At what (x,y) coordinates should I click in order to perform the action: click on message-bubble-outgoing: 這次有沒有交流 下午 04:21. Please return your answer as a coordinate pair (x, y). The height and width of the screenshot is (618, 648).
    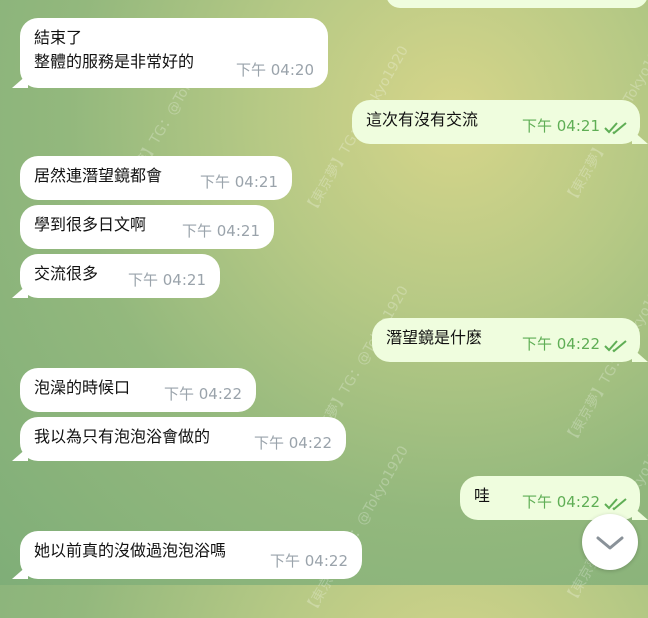
    Looking at the image, I should click on (500, 122).